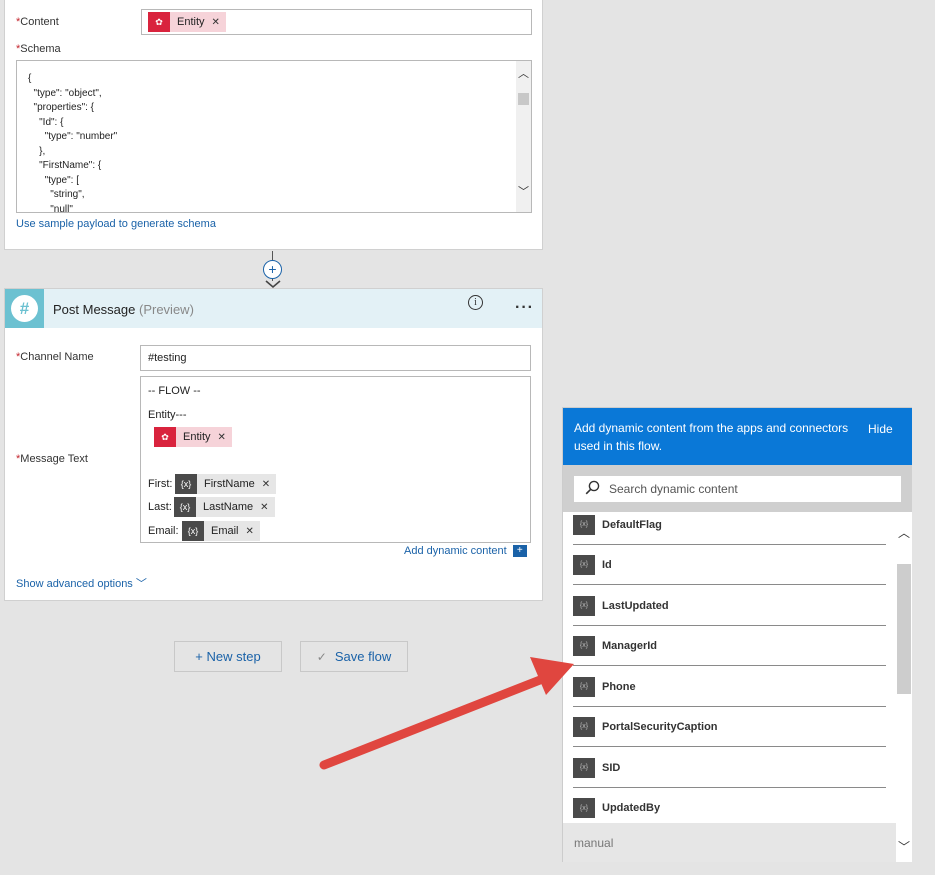  I want to click on arrow-shaft, so click(432, 722).